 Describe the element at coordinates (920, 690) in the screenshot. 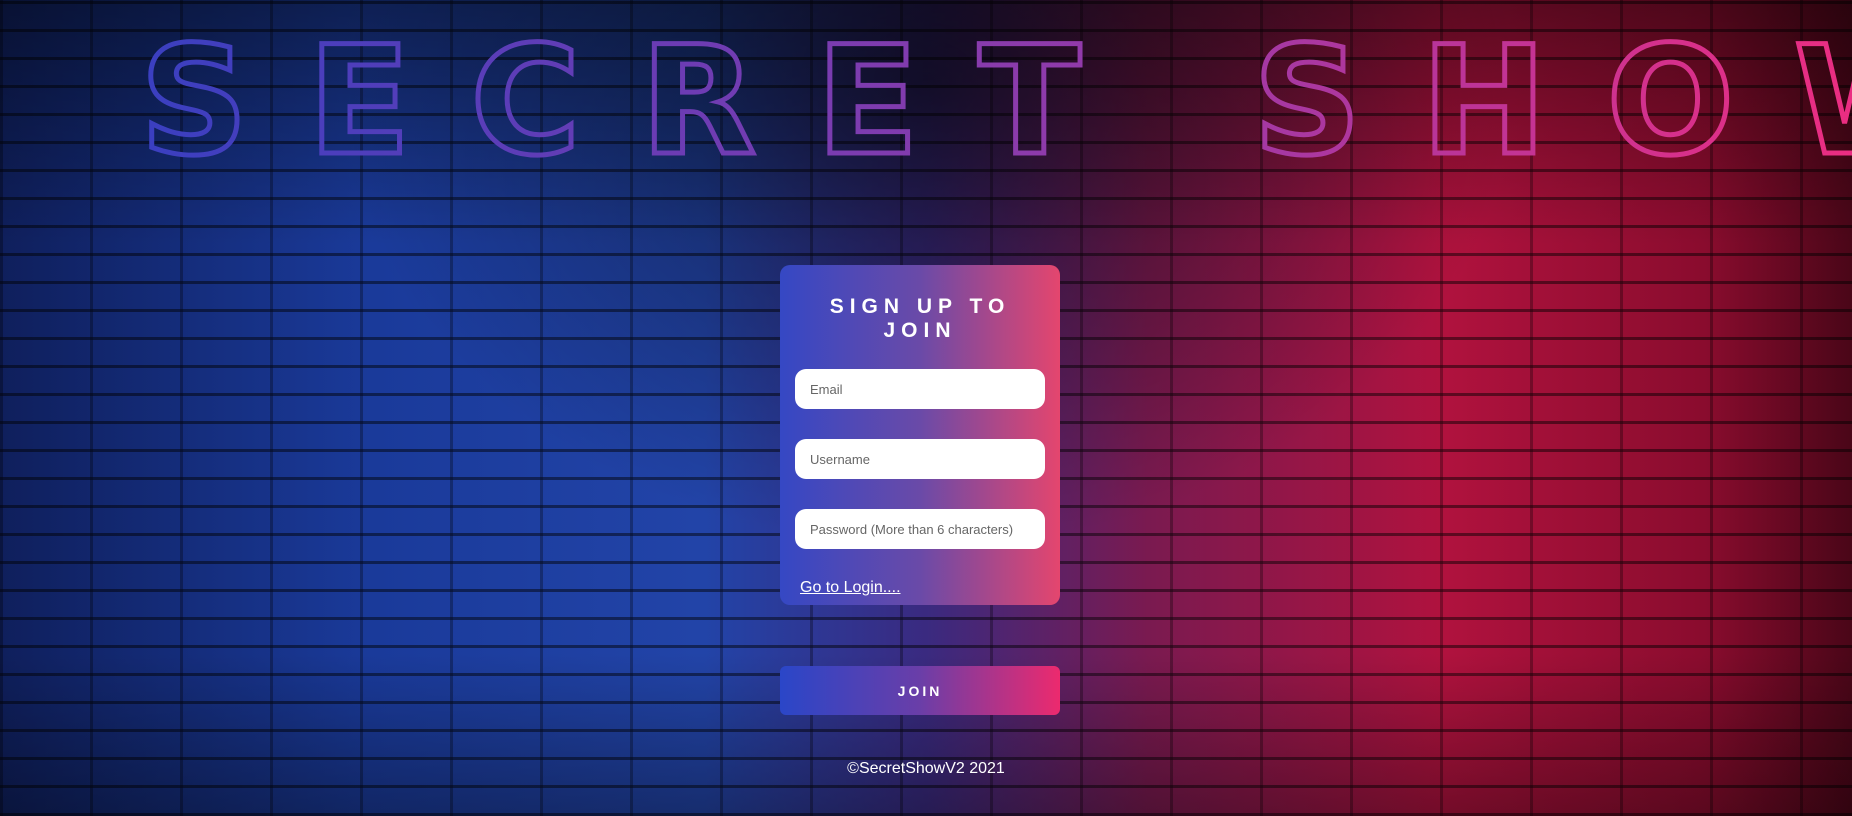

I see `join-button: JOIN` at that location.